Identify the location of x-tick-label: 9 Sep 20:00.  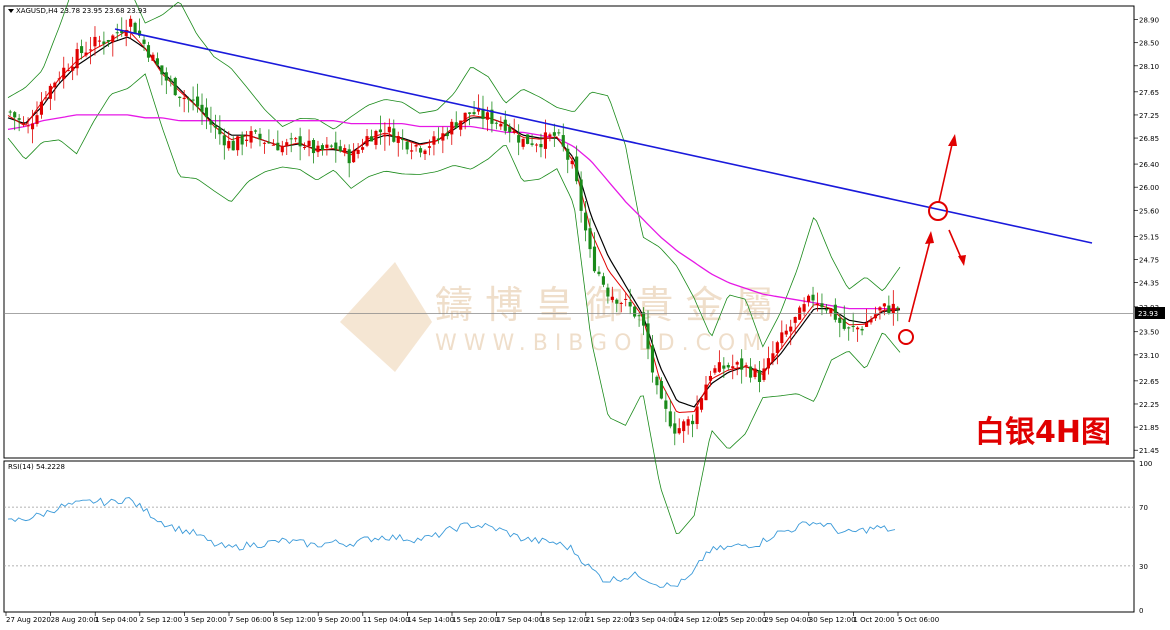
(339, 620).